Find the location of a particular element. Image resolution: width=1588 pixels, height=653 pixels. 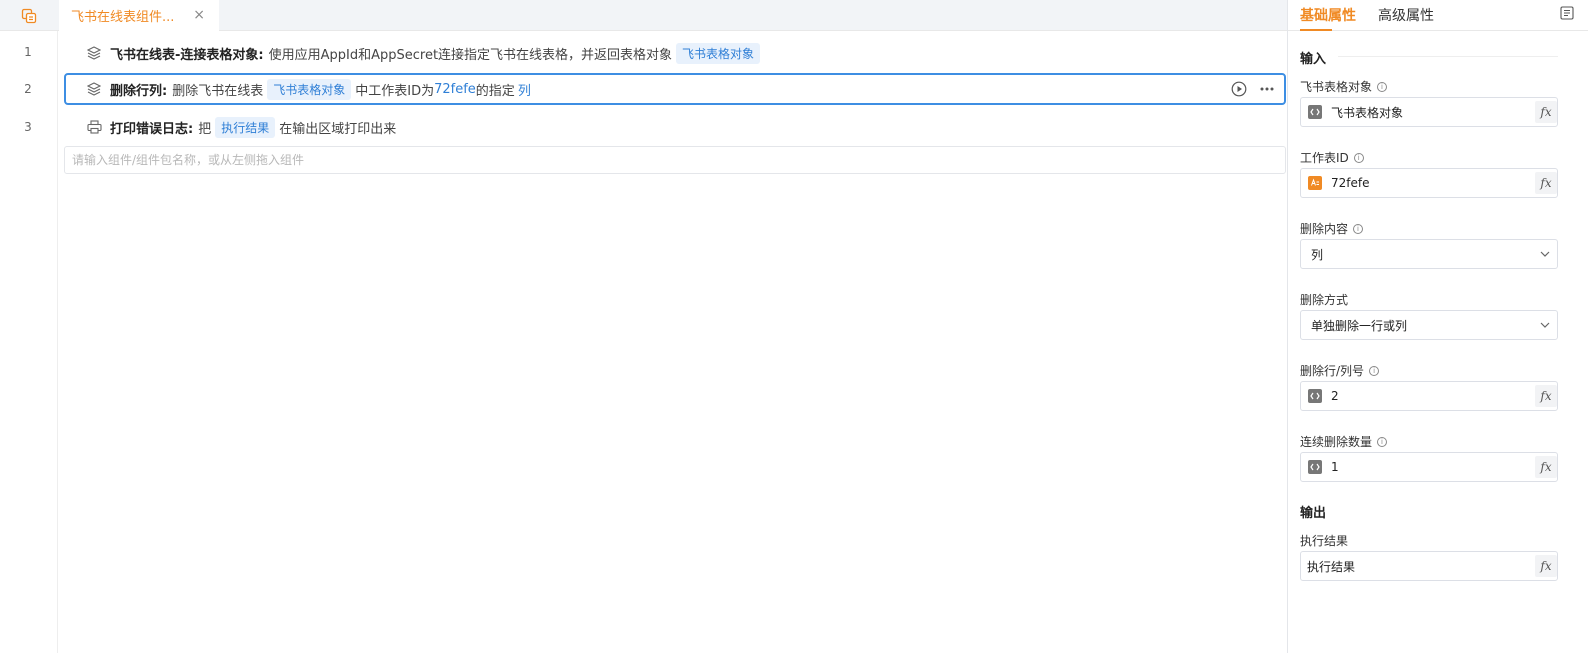

field-value: 2 is located at coordinates (1335, 396).